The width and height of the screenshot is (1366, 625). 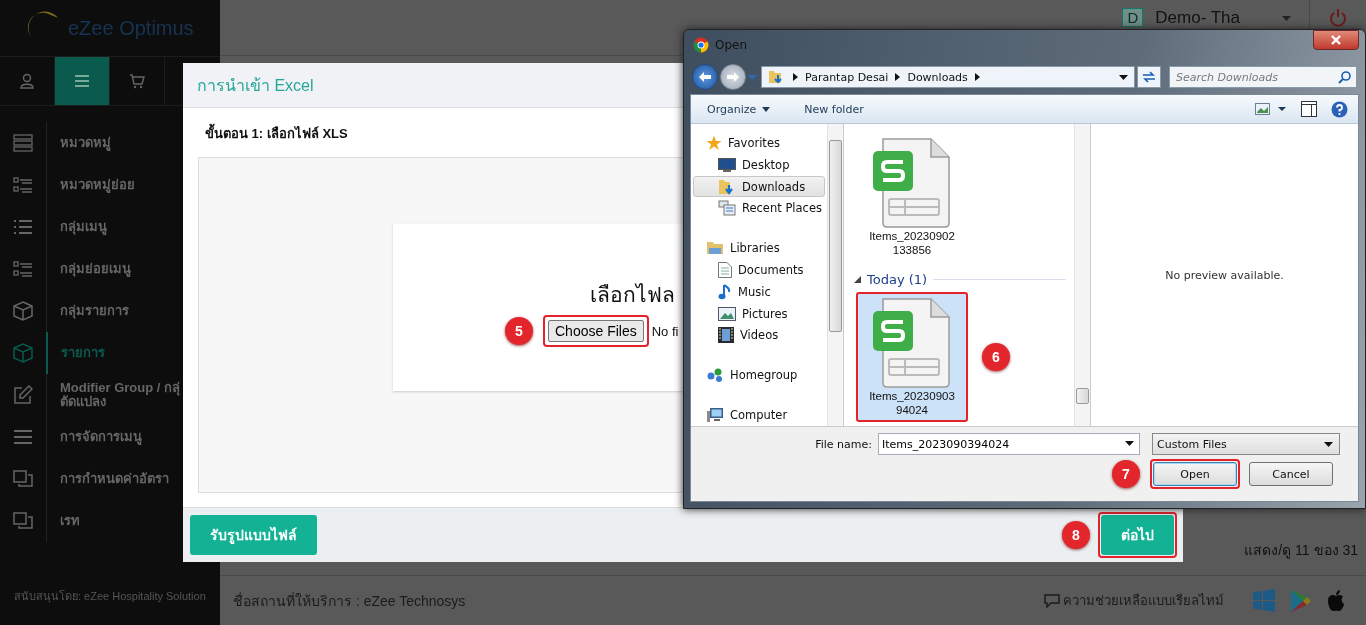 I want to click on search-field: Search Downloads, so click(x=1263, y=77).